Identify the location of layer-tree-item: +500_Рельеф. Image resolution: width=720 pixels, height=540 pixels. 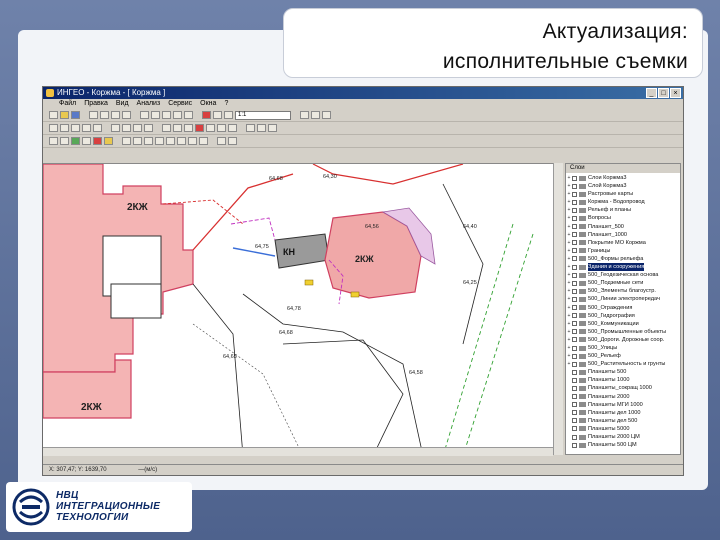
(623, 356).